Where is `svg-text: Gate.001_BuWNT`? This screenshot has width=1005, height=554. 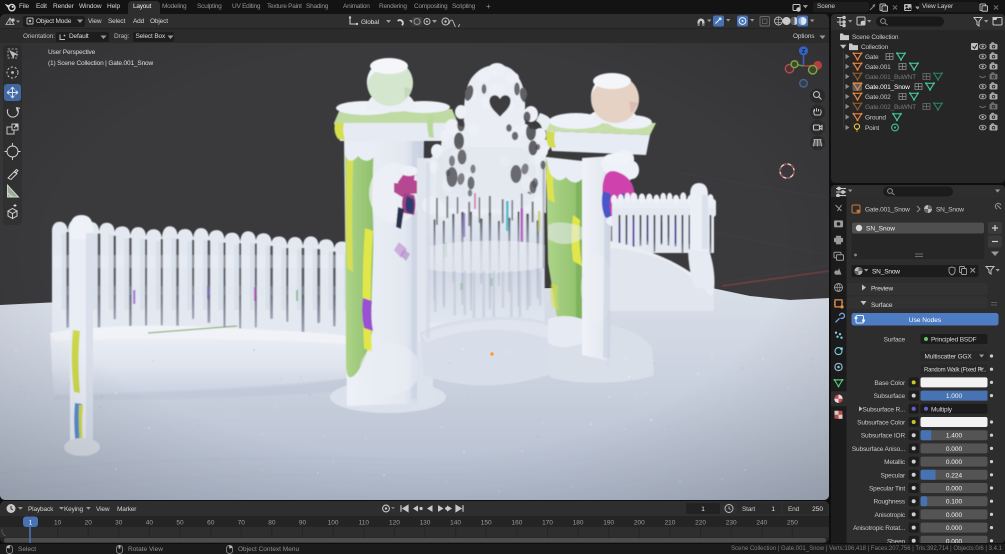
svg-text: Gate.001_BuWNT is located at coordinates (890, 77).